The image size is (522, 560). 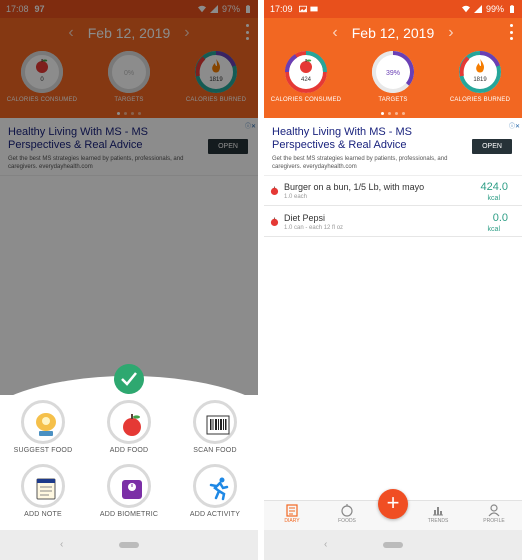 I want to click on diary-icon, so click(x=292, y=510).